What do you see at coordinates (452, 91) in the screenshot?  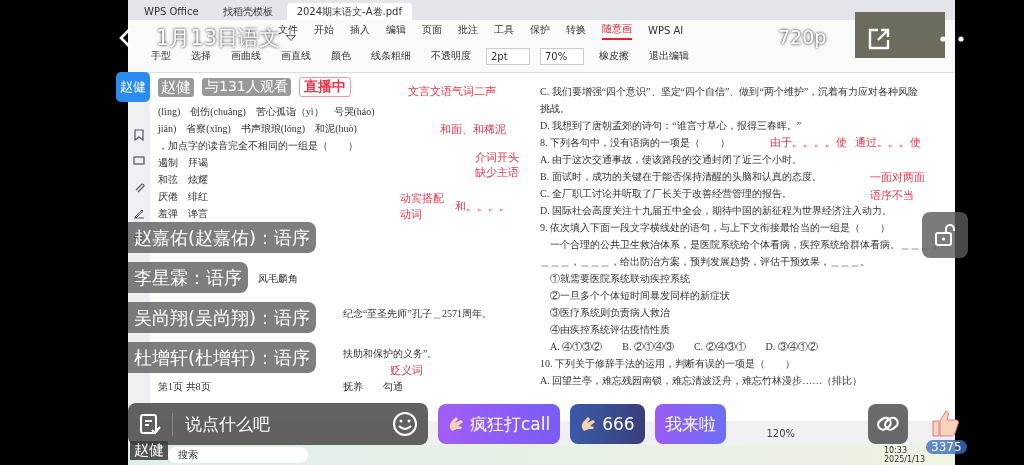 I see `handwritten-note: 文言文语气词二声` at bounding box center [452, 91].